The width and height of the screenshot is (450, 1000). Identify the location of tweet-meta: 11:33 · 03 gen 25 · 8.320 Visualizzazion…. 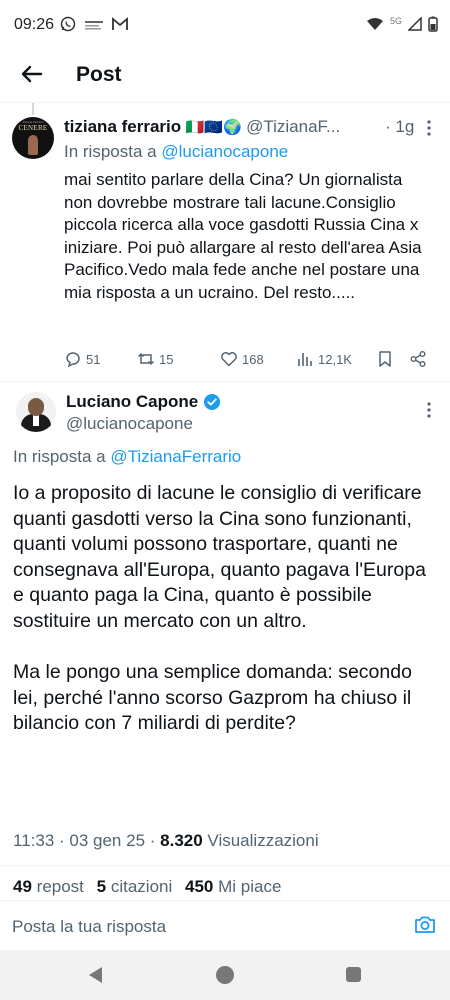
(166, 840).